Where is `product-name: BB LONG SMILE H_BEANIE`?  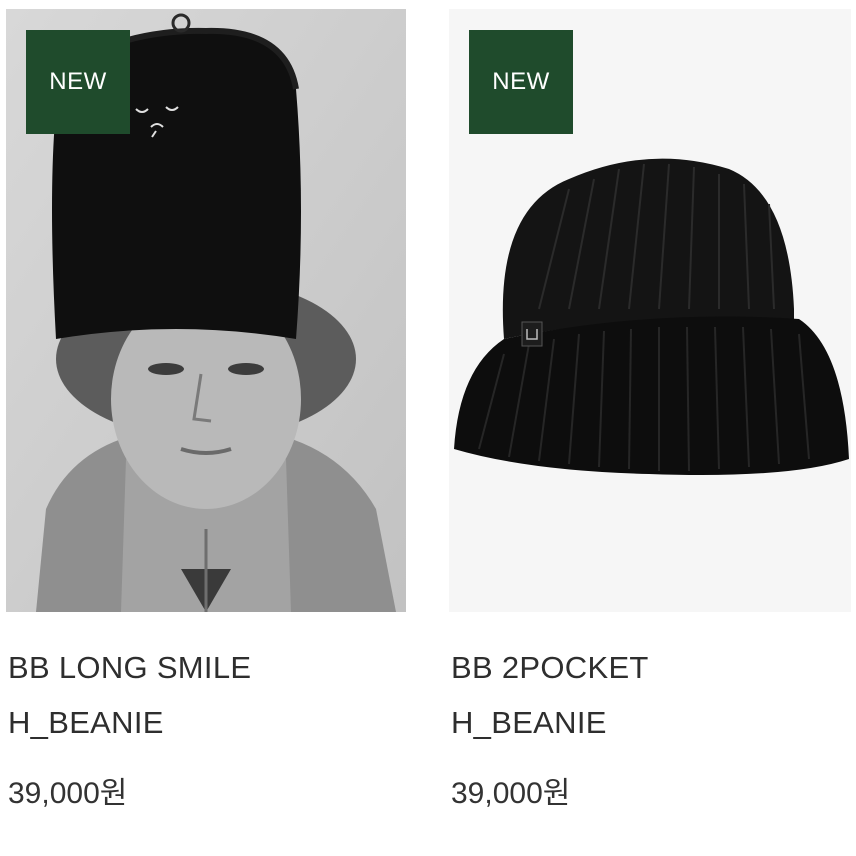
product-name: BB LONG SMILE H_BEANIE is located at coordinates (129, 695).